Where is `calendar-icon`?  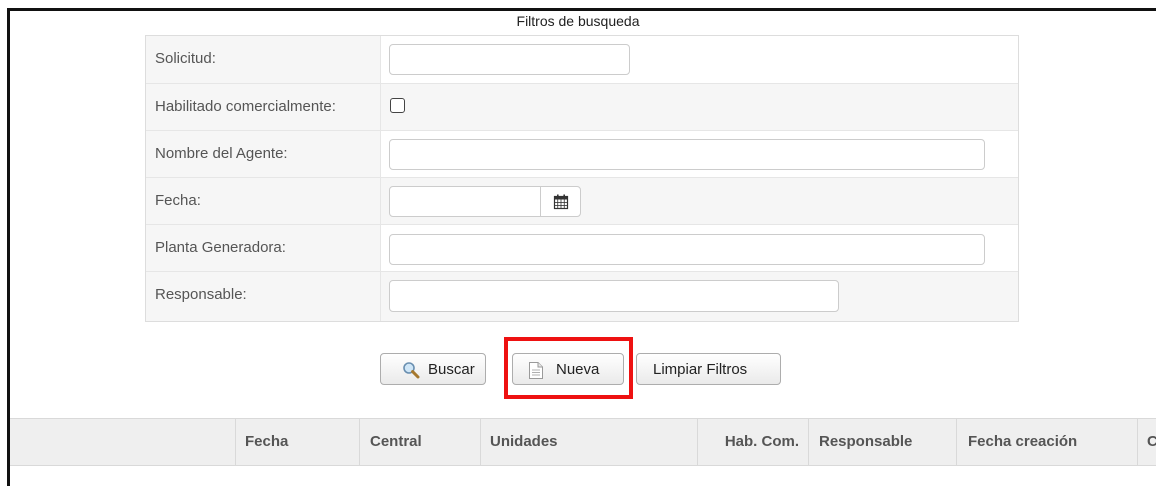
calendar-icon is located at coordinates (561, 202).